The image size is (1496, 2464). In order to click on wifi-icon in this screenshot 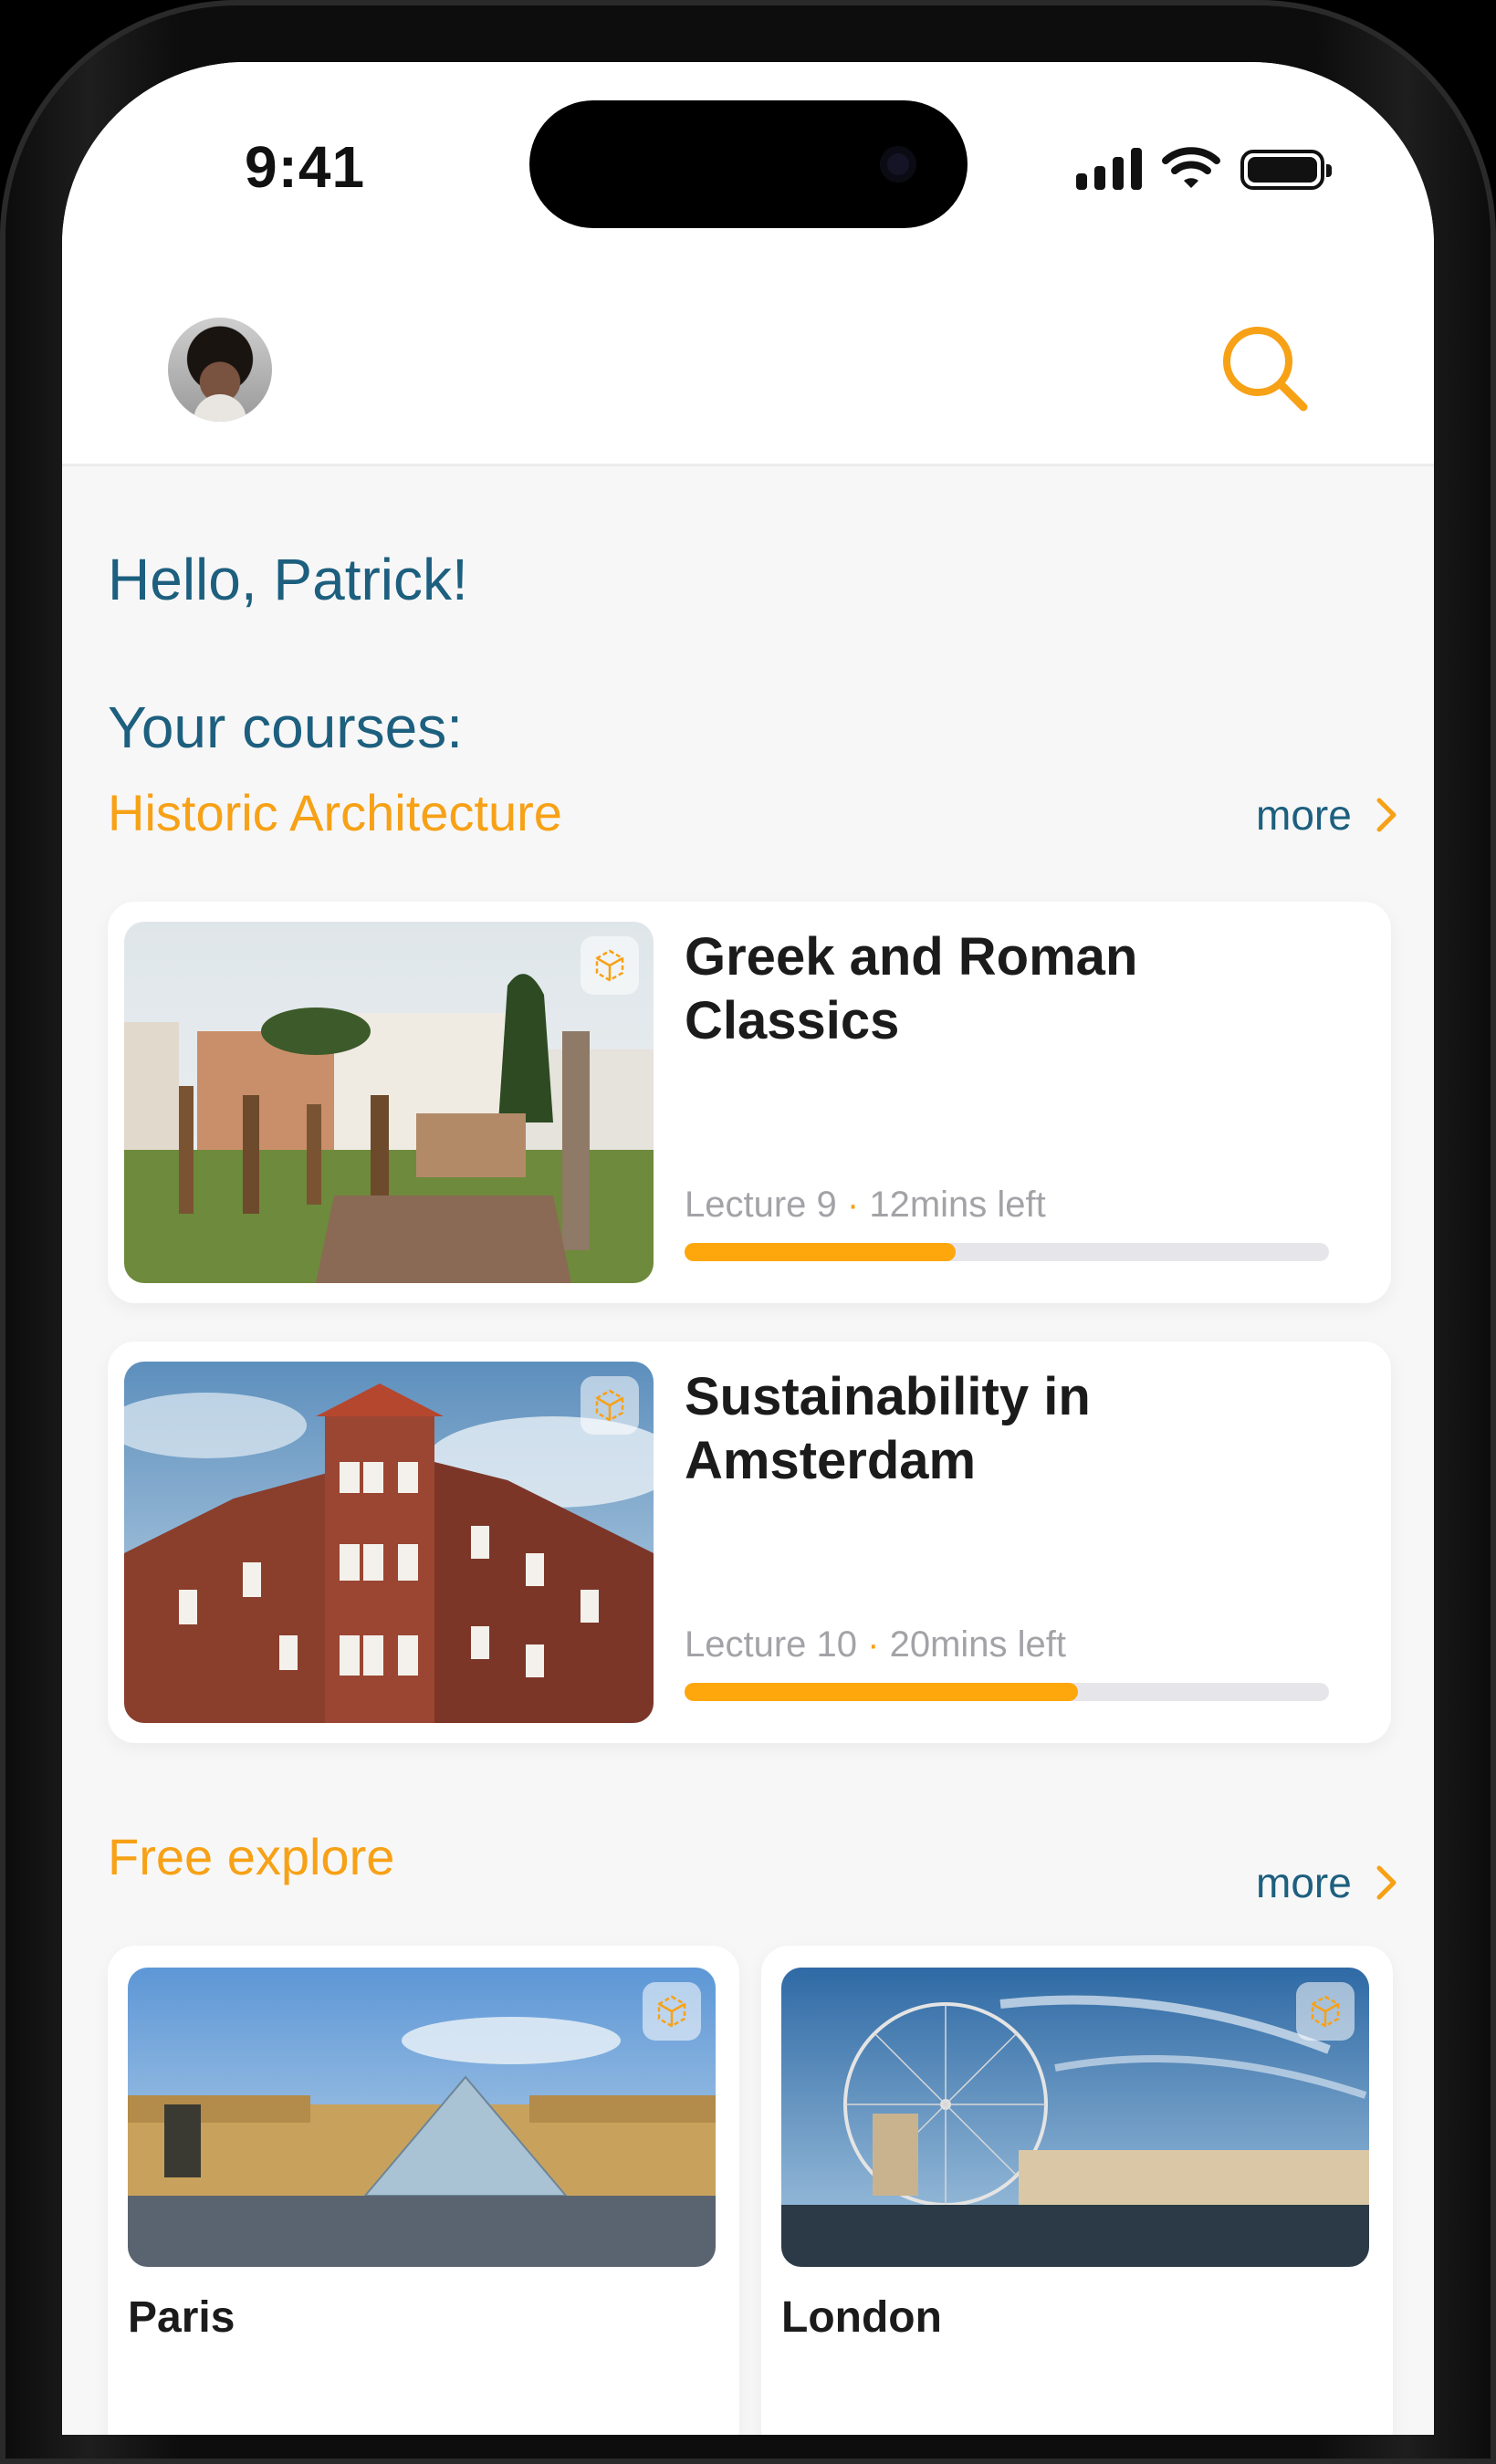, I will do `click(1191, 167)`.